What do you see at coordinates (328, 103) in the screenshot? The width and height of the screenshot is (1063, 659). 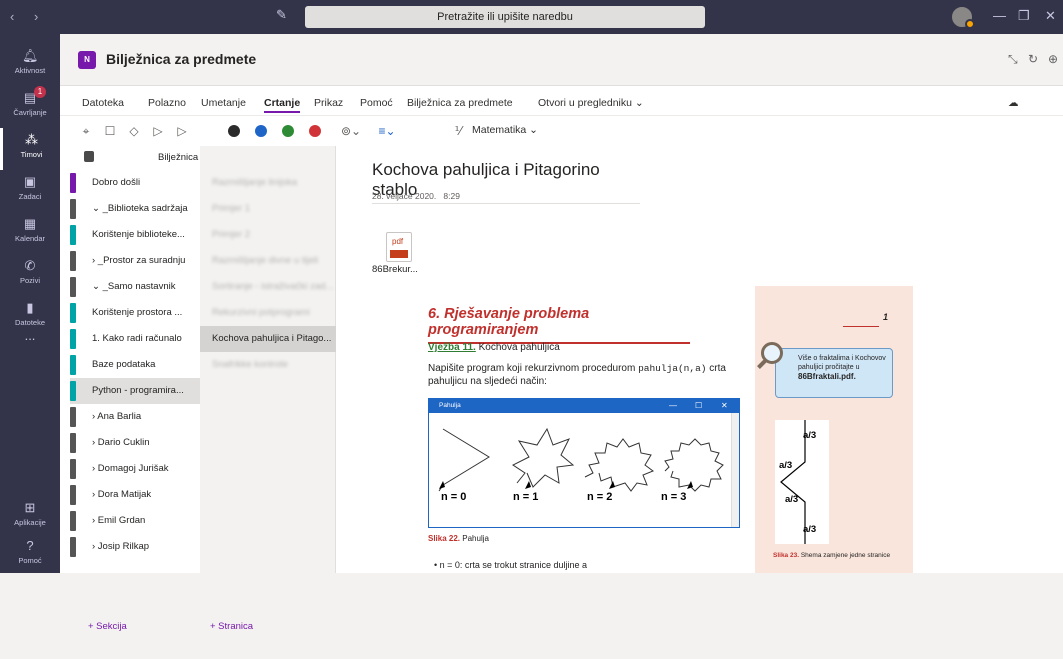 I see `tab-prikaz: Prikaz` at bounding box center [328, 103].